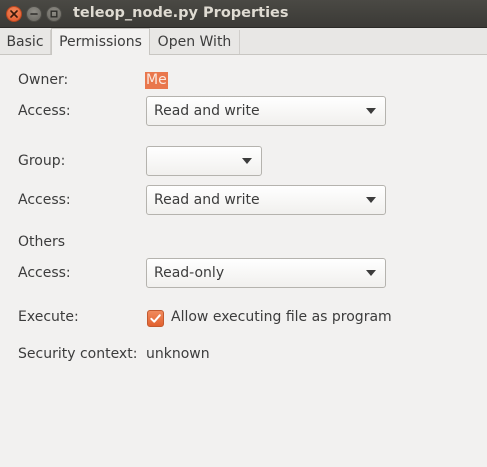  I want to click on others-access-label: Access:, so click(44, 273).